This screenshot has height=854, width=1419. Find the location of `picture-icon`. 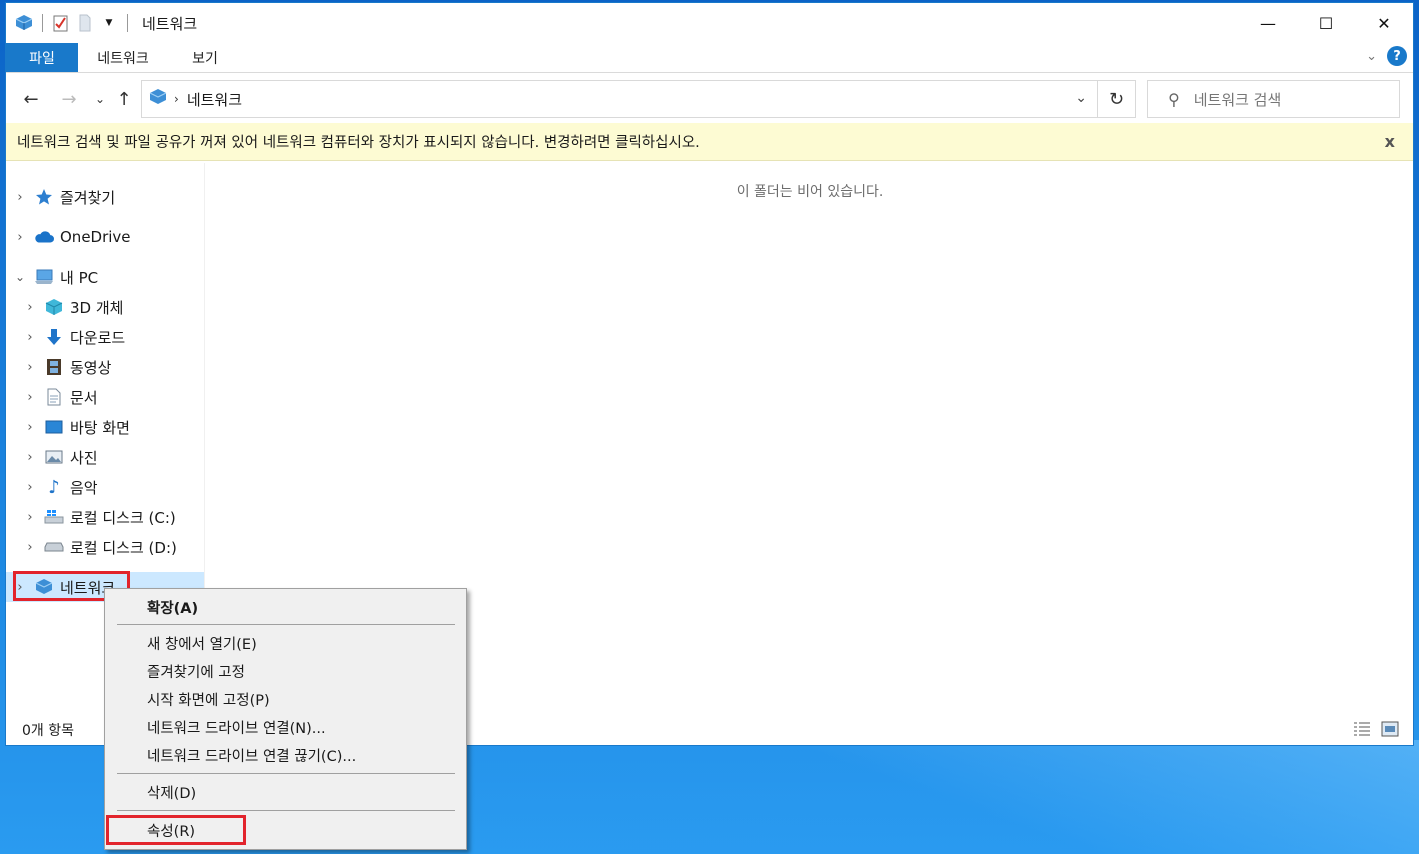

picture-icon is located at coordinates (54, 457).